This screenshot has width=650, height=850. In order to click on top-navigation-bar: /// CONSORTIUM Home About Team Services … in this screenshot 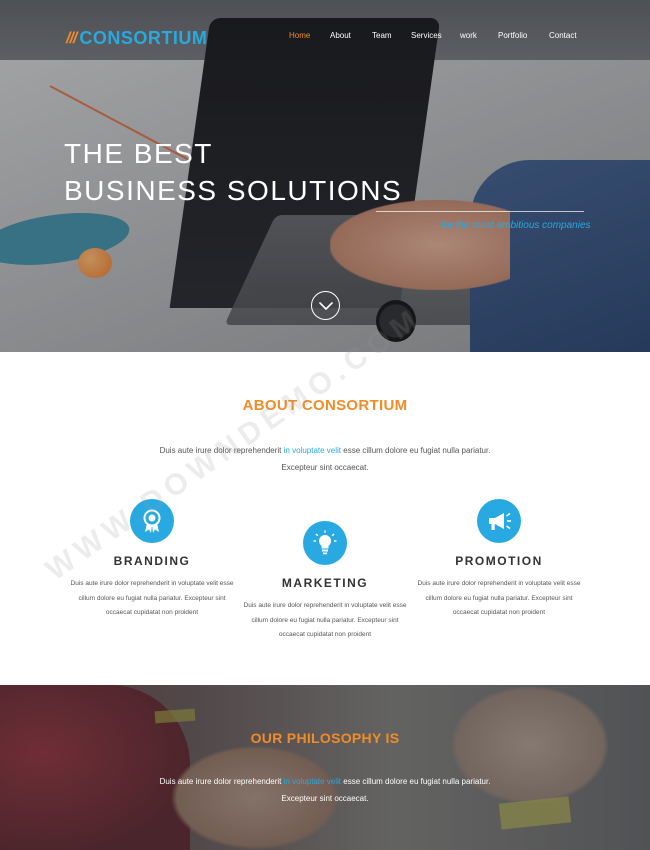, I will do `click(325, 37)`.